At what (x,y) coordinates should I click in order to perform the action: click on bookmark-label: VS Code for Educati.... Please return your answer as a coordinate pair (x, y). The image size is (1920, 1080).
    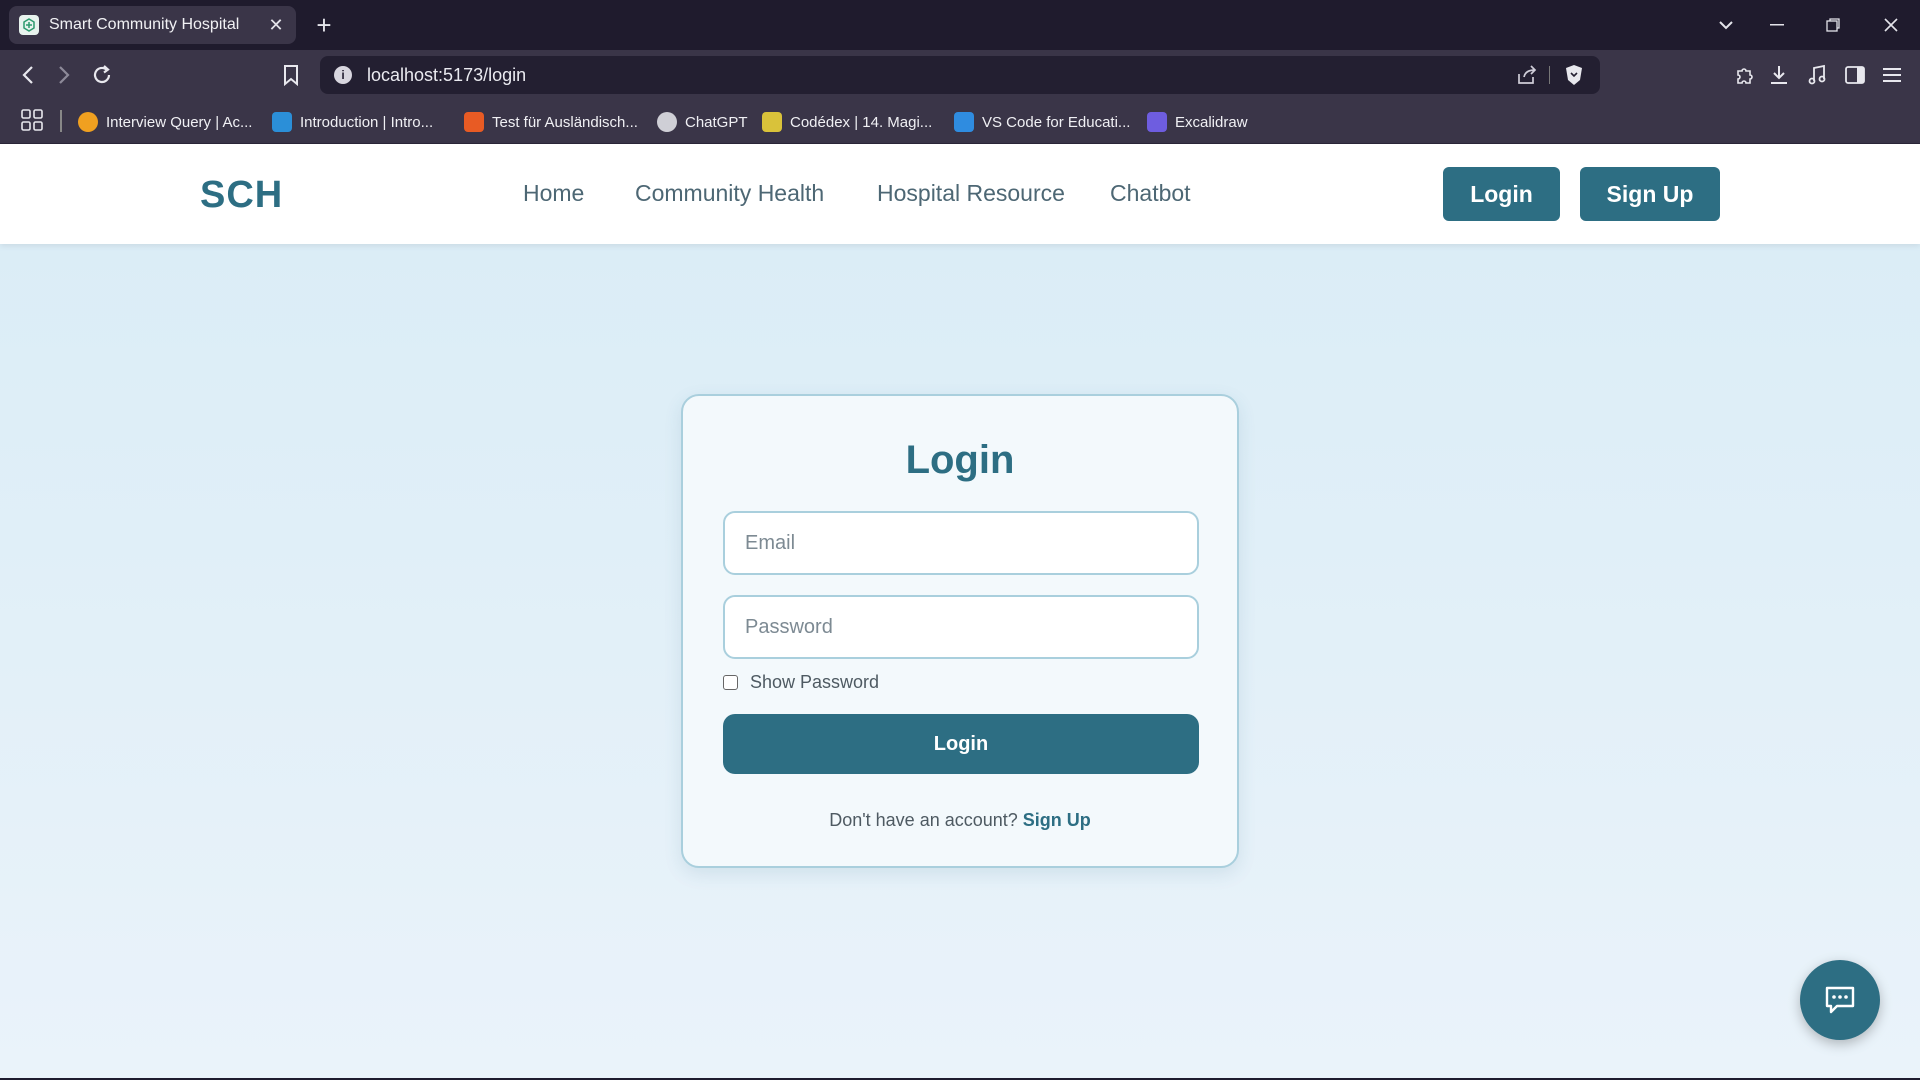
    Looking at the image, I should click on (1056, 122).